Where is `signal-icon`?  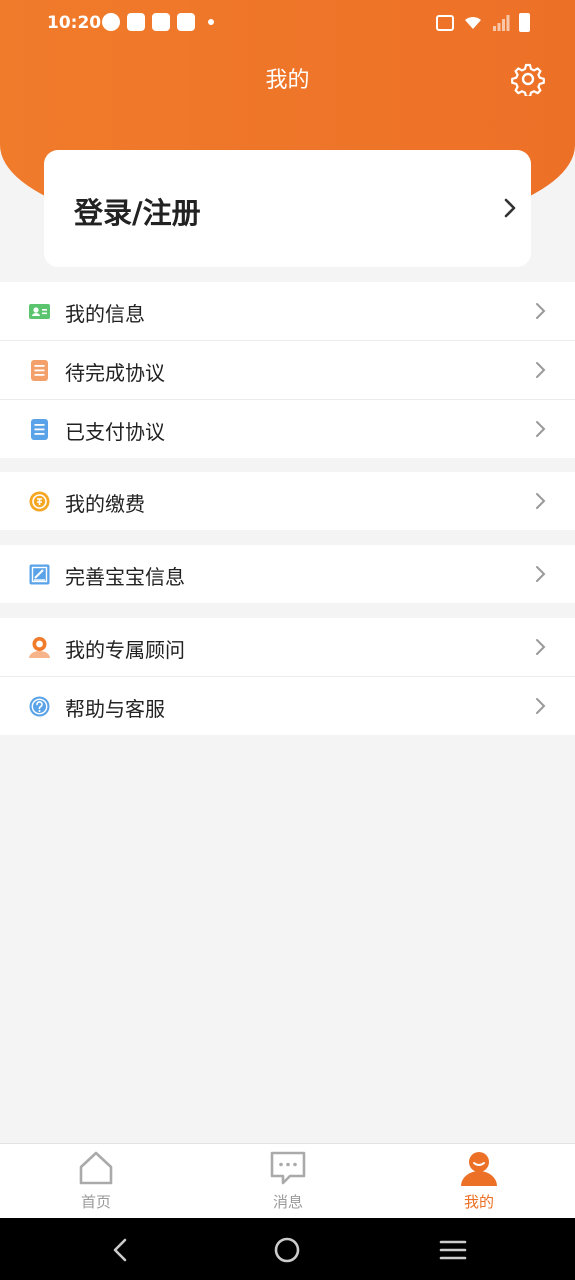
signal-icon is located at coordinates (501, 22).